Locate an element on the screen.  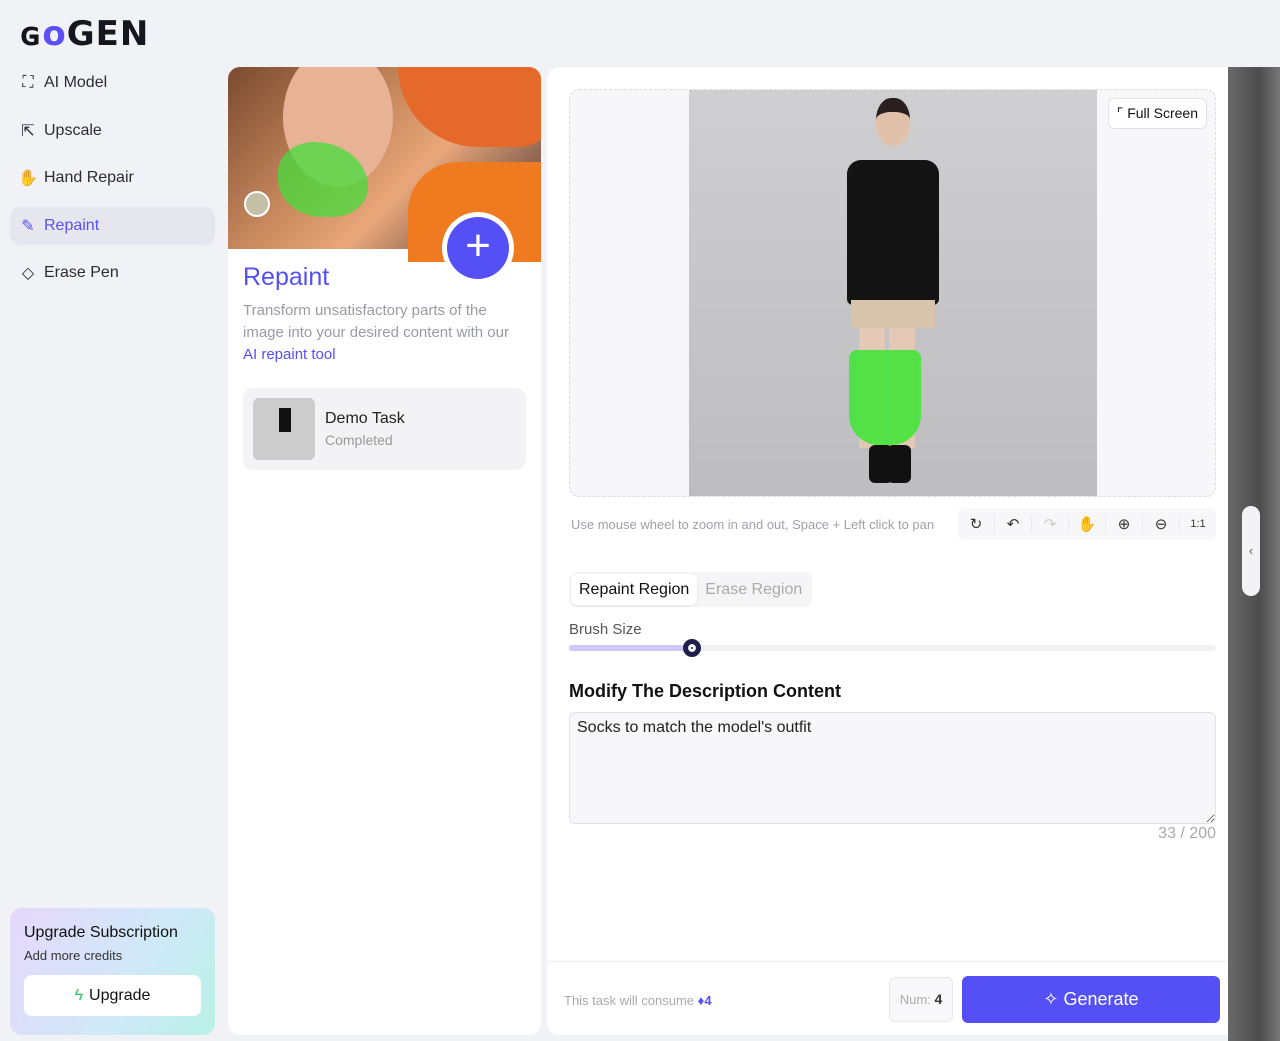
full-screen-button: ⌜ Full Screen is located at coordinates (1157, 113).